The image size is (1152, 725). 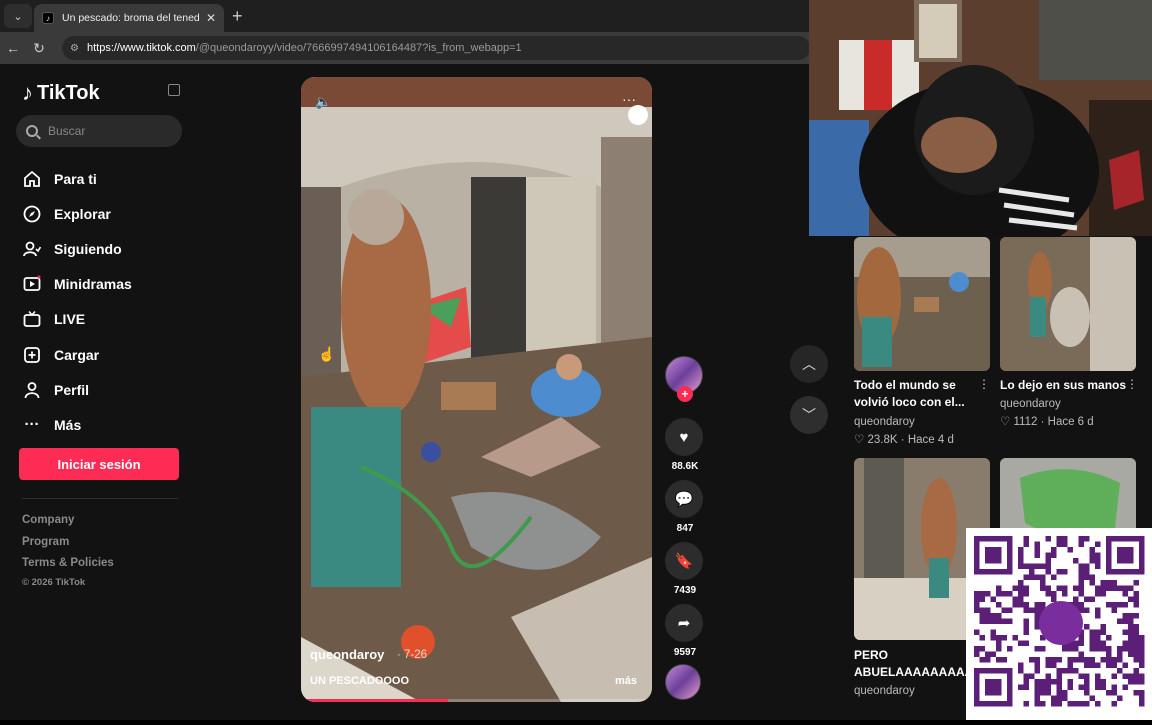 I want to click on compass-icon, so click(x=32, y=214).